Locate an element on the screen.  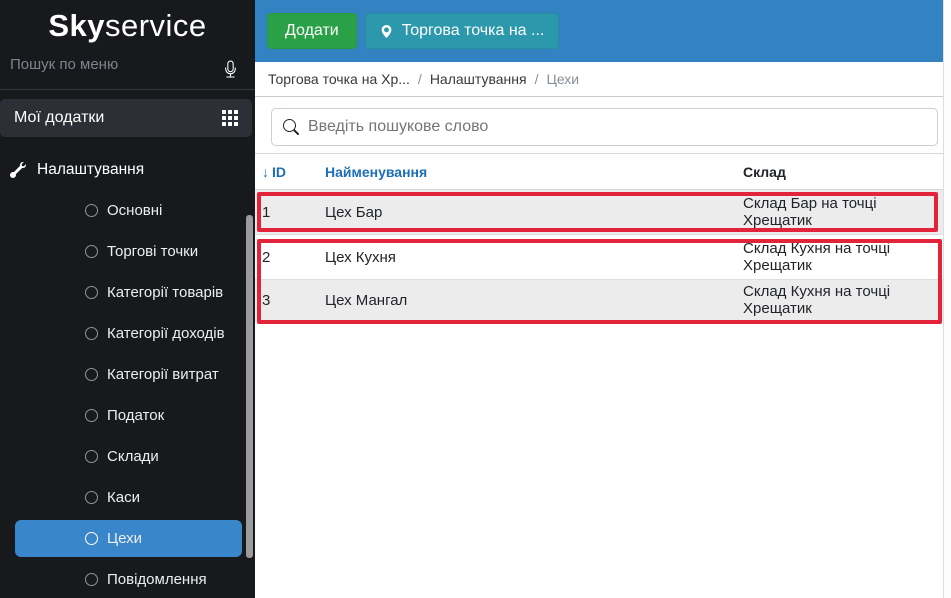
search-icon is located at coordinates (291, 127).